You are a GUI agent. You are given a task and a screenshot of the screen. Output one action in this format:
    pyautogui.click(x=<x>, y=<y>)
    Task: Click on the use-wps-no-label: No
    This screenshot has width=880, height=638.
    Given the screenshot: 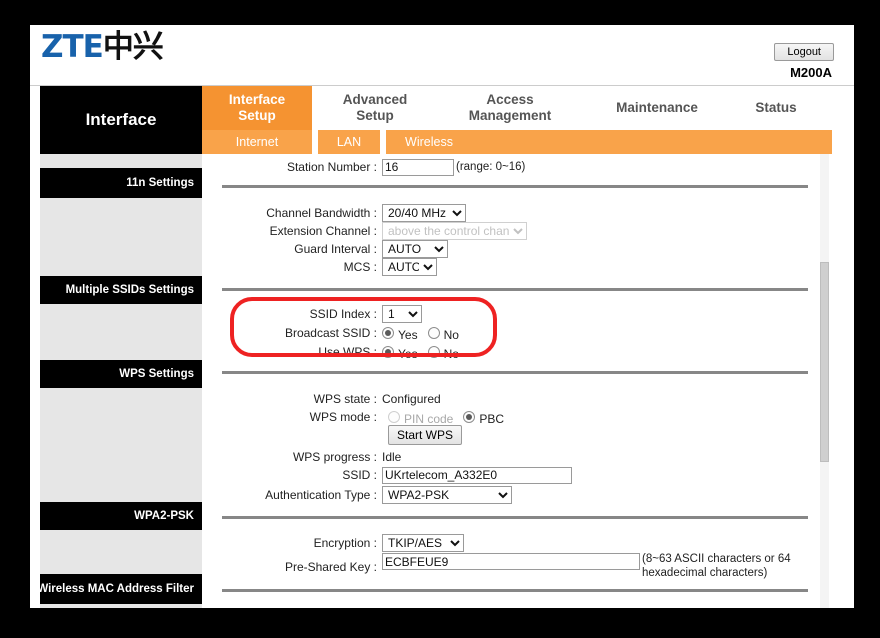 What is the action you would take?
    pyautogui.click(x=451, y=353)
    